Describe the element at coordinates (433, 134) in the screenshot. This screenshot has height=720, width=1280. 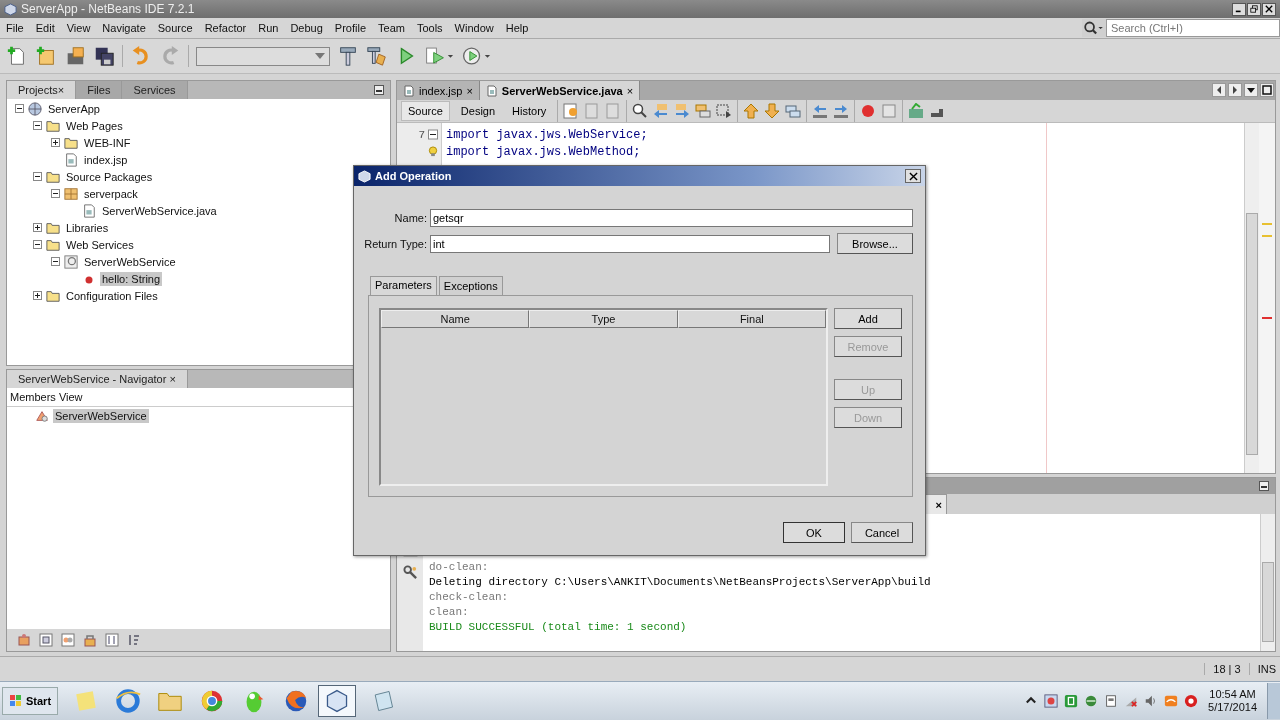
I see `fold-icon` at that location.